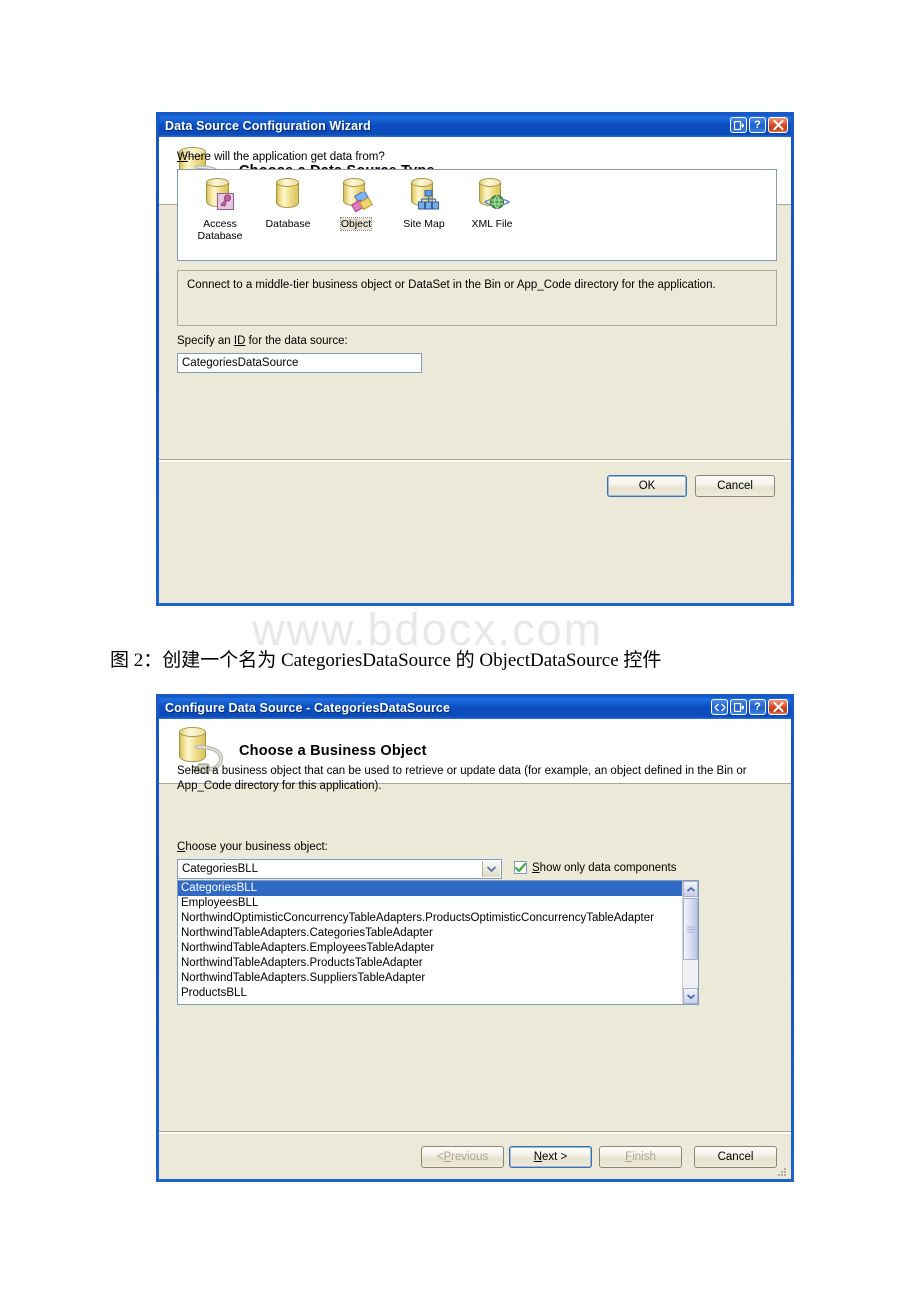 The height and width of the screenshot is (1302, 920). I want to click on data-source-item-object: Object, so click(356, 219).